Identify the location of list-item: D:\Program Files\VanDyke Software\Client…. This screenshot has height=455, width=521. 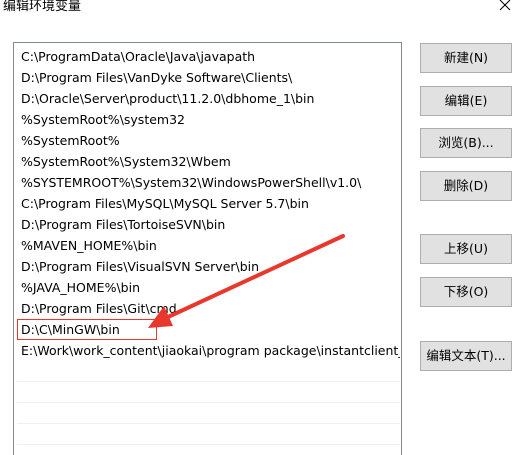
(208, 77).